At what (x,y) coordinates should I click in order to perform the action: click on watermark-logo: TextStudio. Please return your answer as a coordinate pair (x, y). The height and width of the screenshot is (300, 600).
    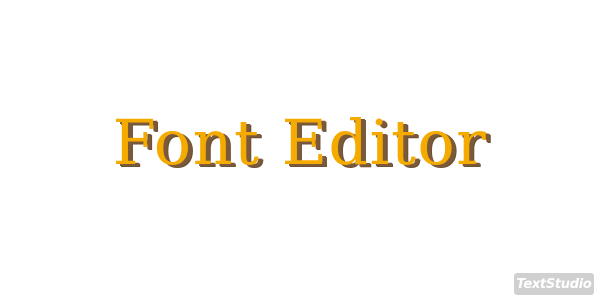
    Looking at the image, I should click on (554, 284).